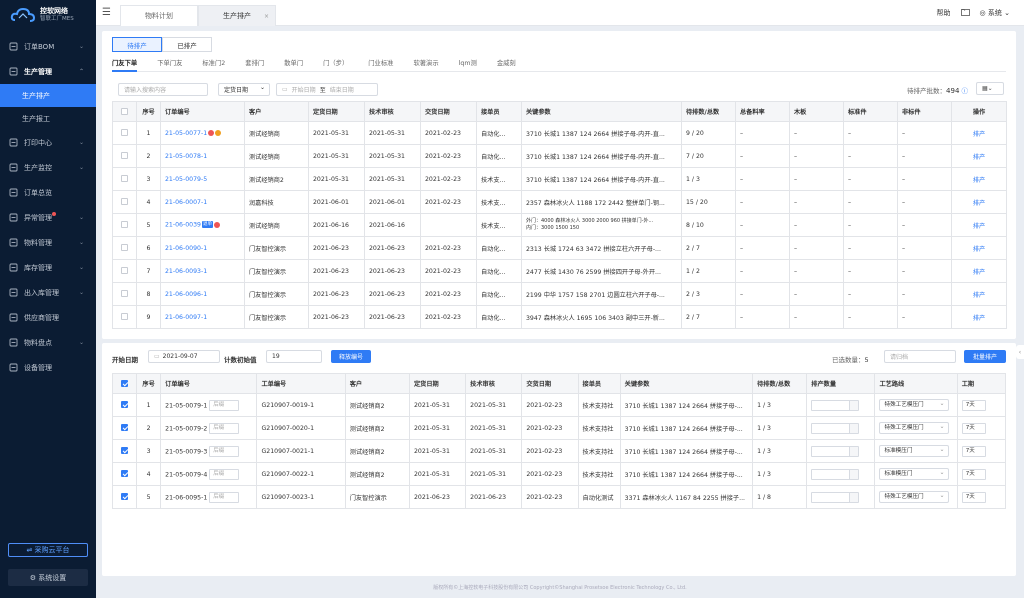 The width and height of the screenshot is (1024, 598). Describe the element at coordinates (780, 383) in the screenshot. I see `column-header: 待排数/总数` at that location.